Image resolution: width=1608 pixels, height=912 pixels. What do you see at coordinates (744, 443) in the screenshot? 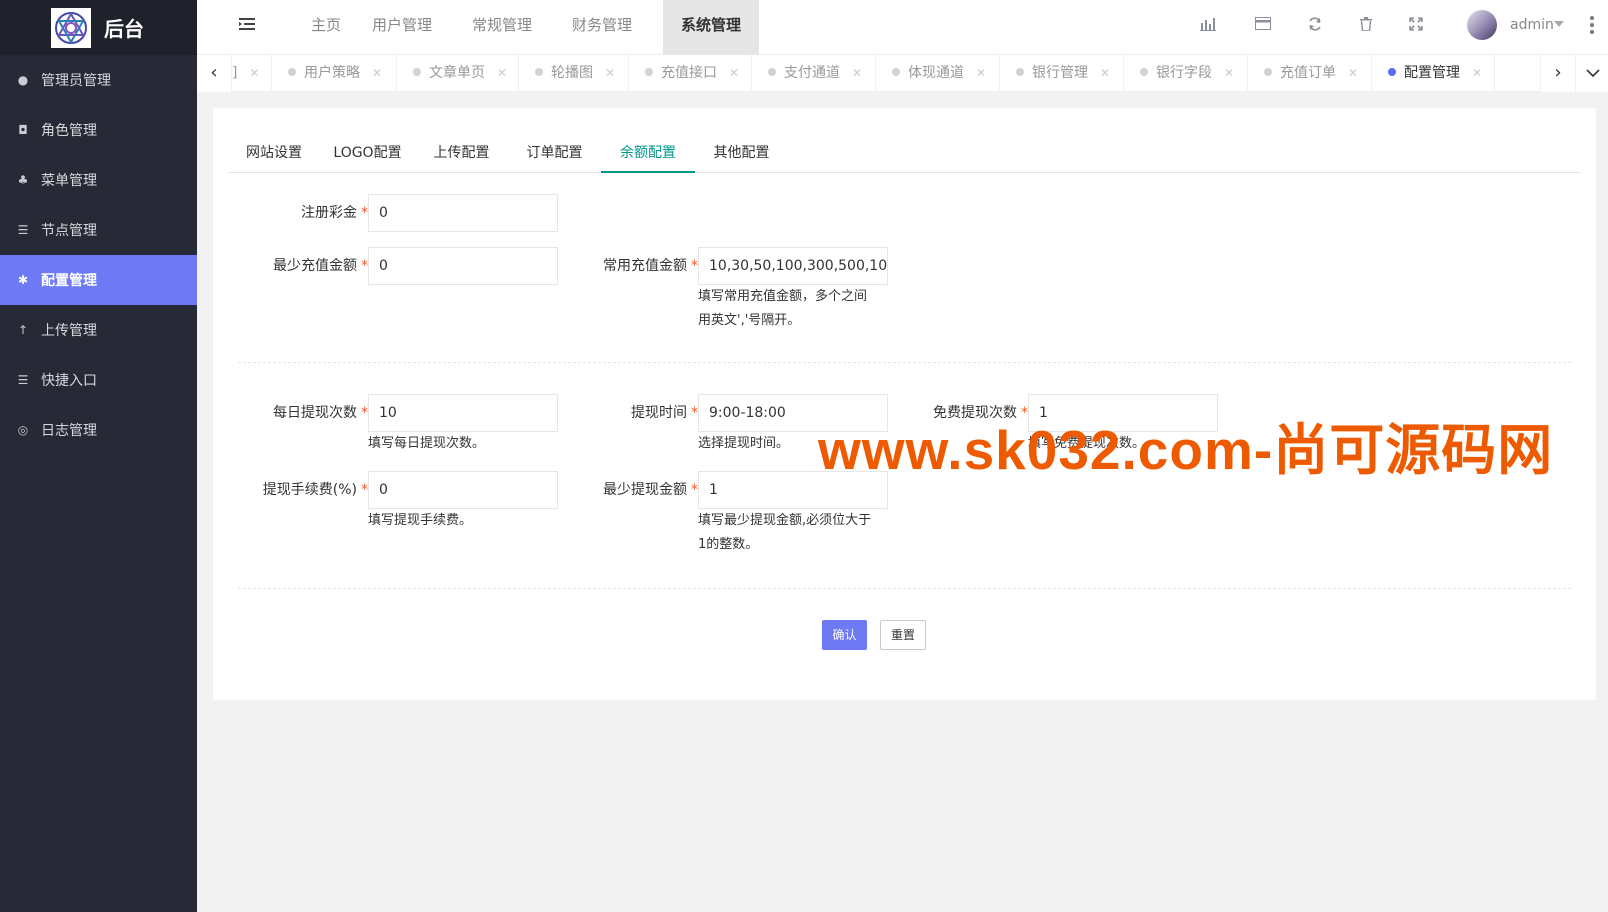
I see `withdraw-time-help: 选择提现时间。` at bounding box center [744, 443].